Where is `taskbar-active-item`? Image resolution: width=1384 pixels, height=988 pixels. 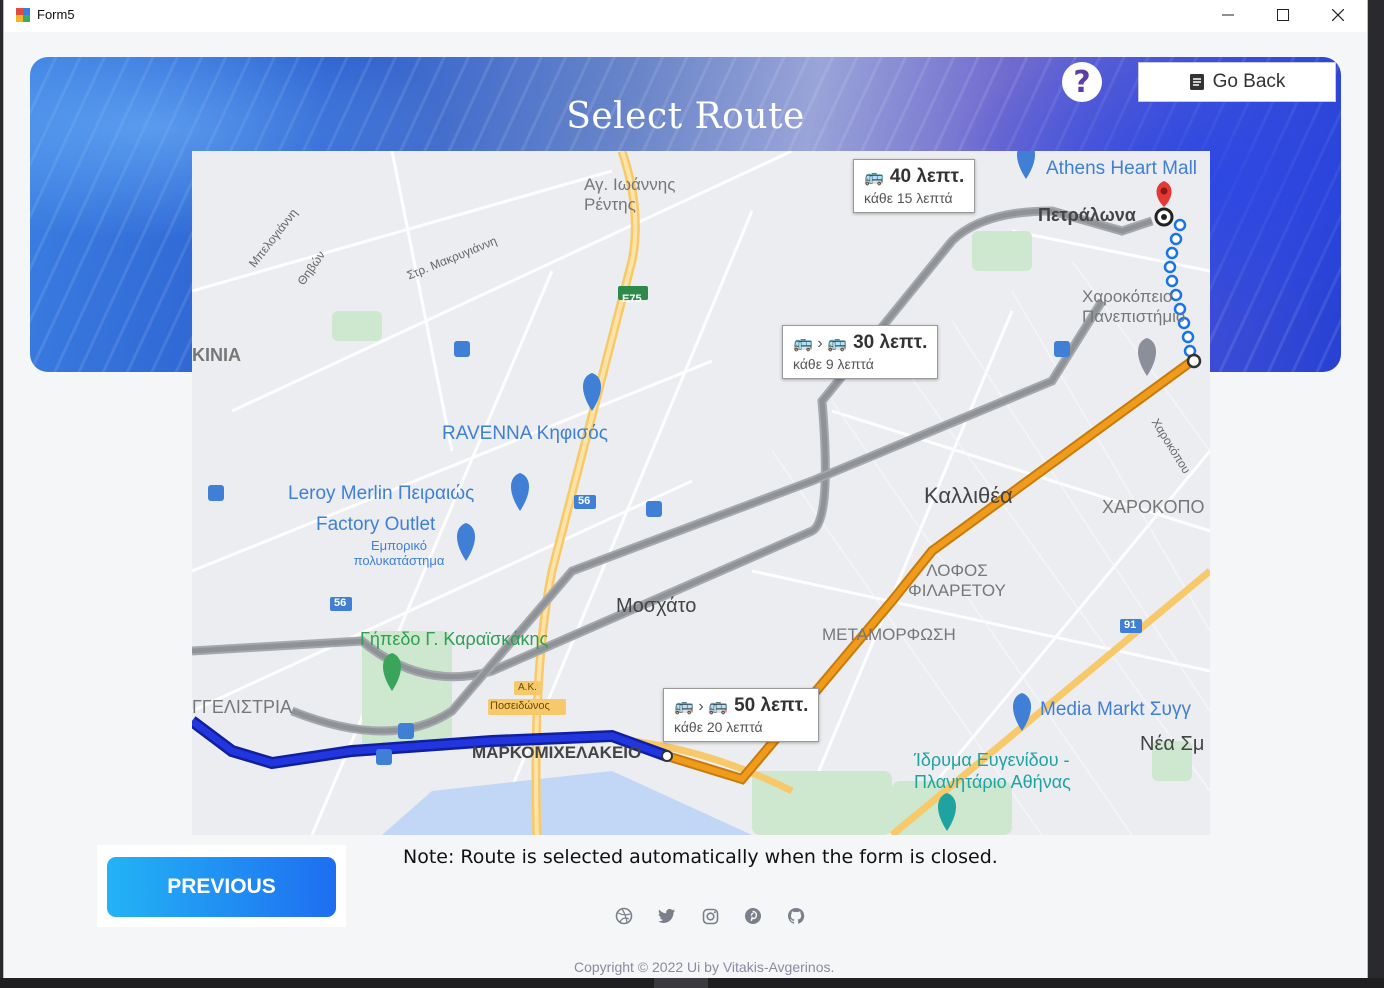
taskbar-active-item is located at coordinates (681, 983).